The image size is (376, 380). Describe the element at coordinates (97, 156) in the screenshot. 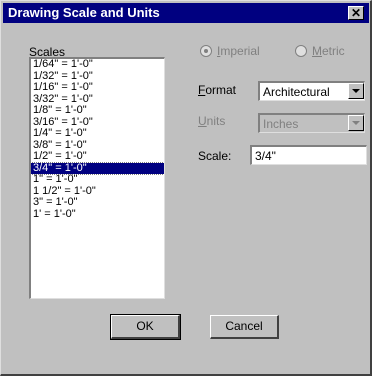

I see `scale-list-item: 1/2" = 1'-0"` at that location.